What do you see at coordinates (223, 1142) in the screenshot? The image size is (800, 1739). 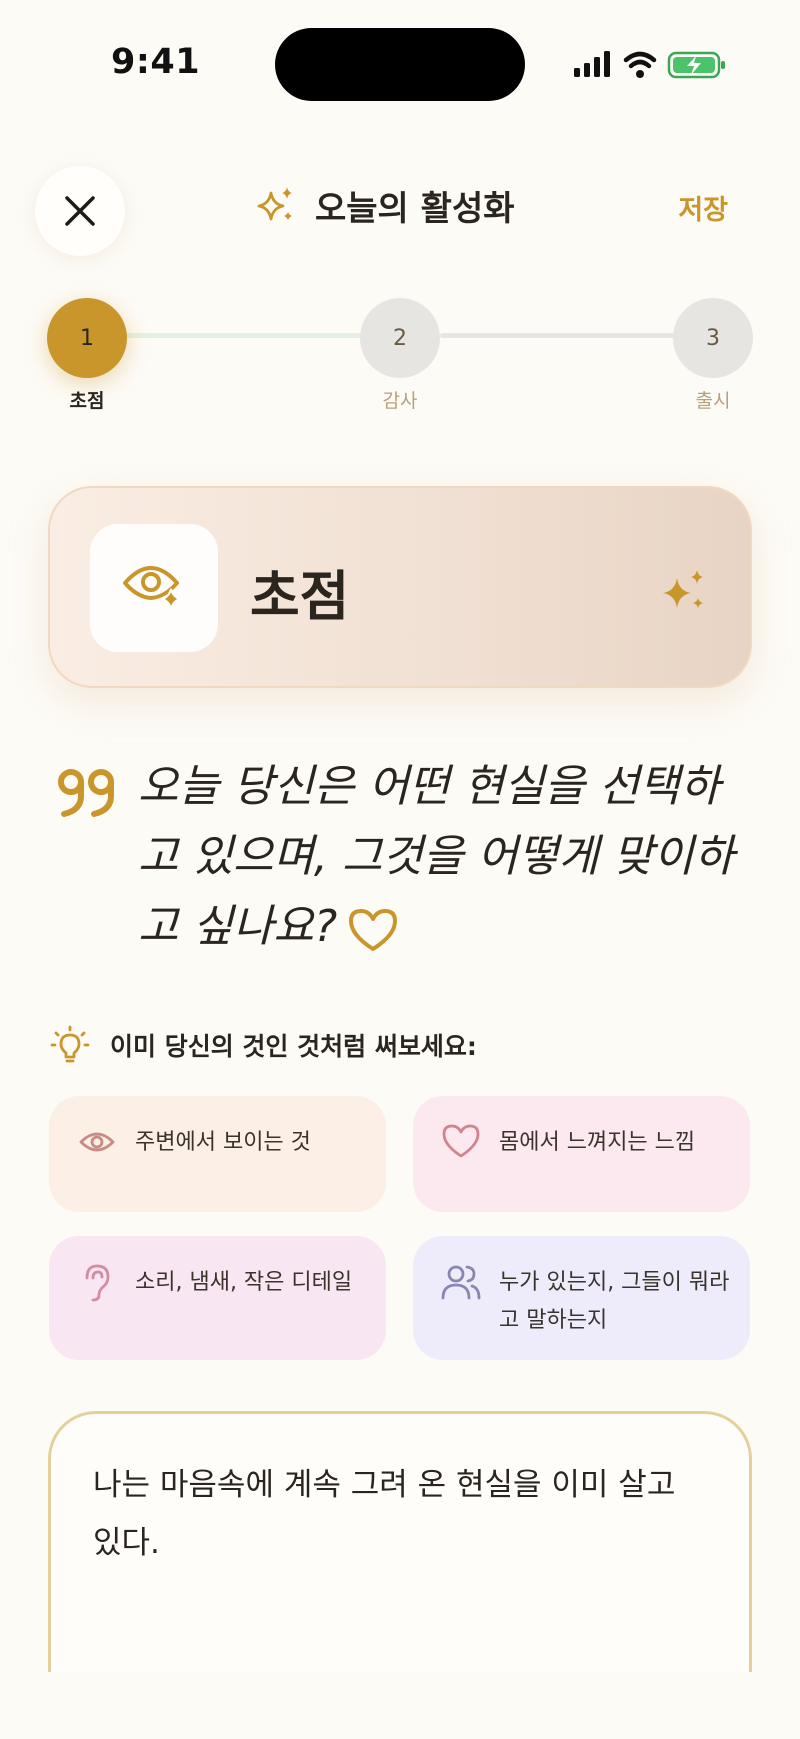 I see `prompt-chip-label: 주변에서 보이는 것` at bounding box center [223, 1142].